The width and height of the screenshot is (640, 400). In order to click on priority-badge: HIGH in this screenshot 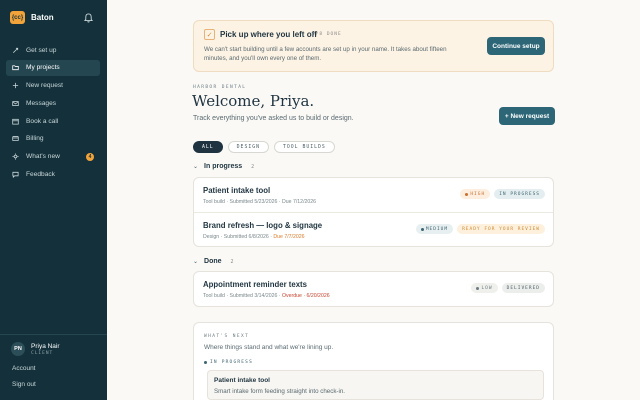, I will do `click(475, 194)`.